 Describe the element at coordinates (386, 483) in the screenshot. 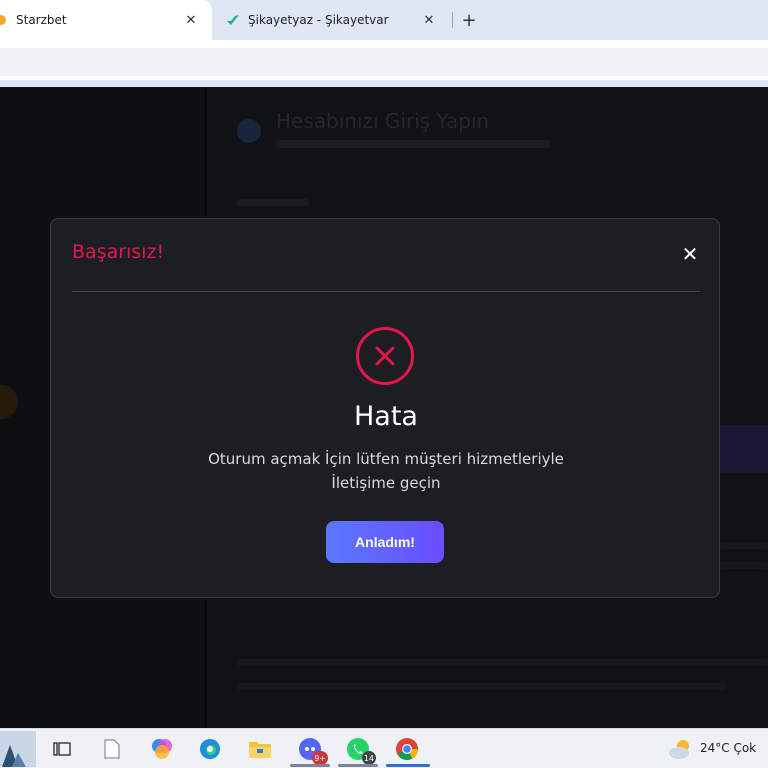

I see `error-message-line: İletişime geçin` at that location.